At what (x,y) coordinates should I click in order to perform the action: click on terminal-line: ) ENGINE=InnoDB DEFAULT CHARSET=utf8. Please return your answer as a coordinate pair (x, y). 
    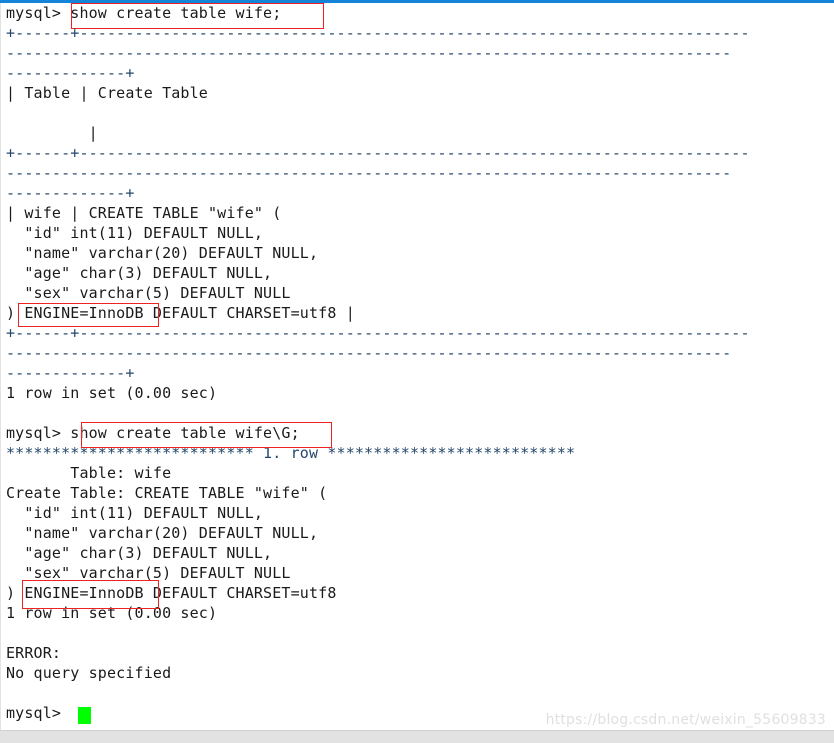
    Looking at the image, I should click on (171, 593).